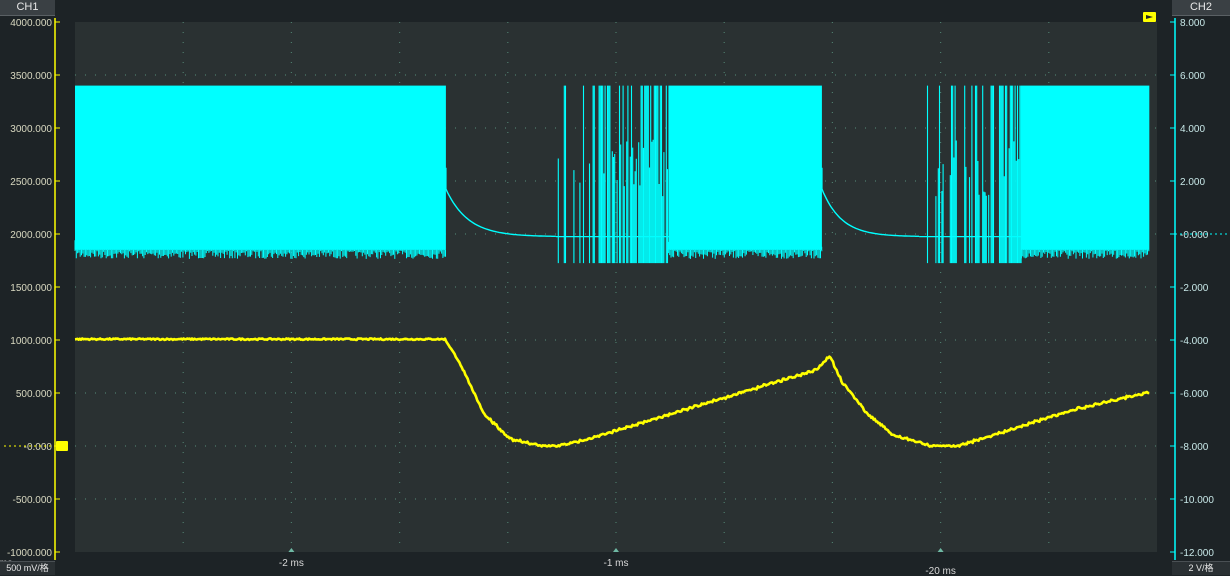 The width and height of the screenshot is (1230, 576). What do you see at coordinates (940, 571) in the screenshot?
I see `time-tick-label: -20 ms` at bounding box center [940, 571].